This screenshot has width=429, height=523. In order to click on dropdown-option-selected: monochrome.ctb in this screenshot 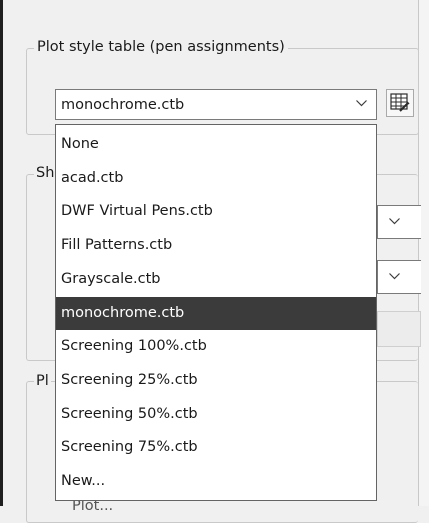, I will do `click(216, 313)`.